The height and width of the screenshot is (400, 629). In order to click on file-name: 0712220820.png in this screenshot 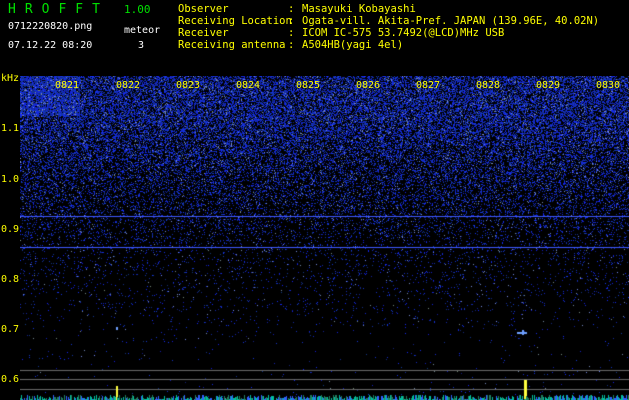, I will do `click(50, 26)`.